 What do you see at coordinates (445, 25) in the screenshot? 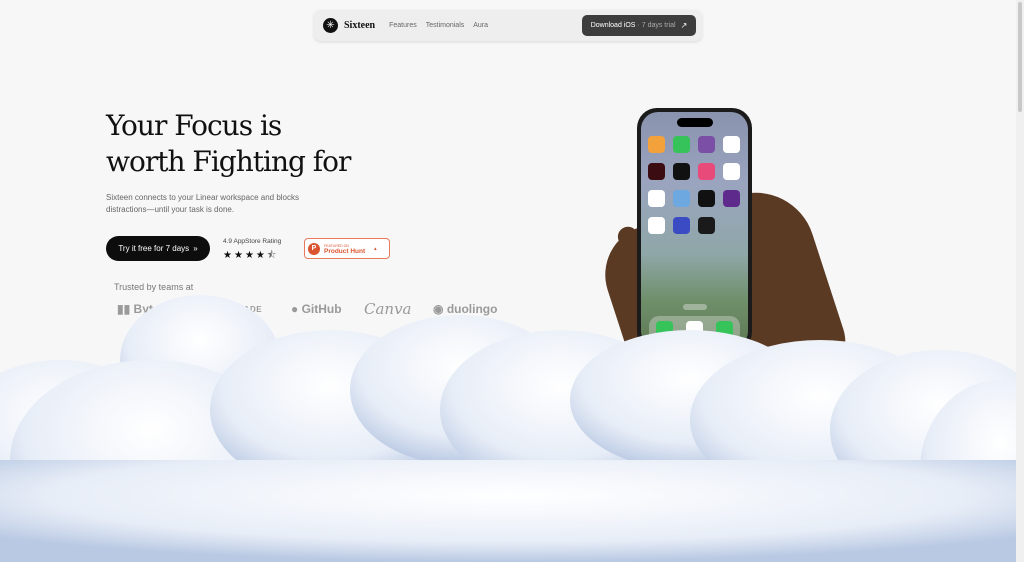
I see `nav-link-testimonials: Testimonials` at bounding box center [445, 25].